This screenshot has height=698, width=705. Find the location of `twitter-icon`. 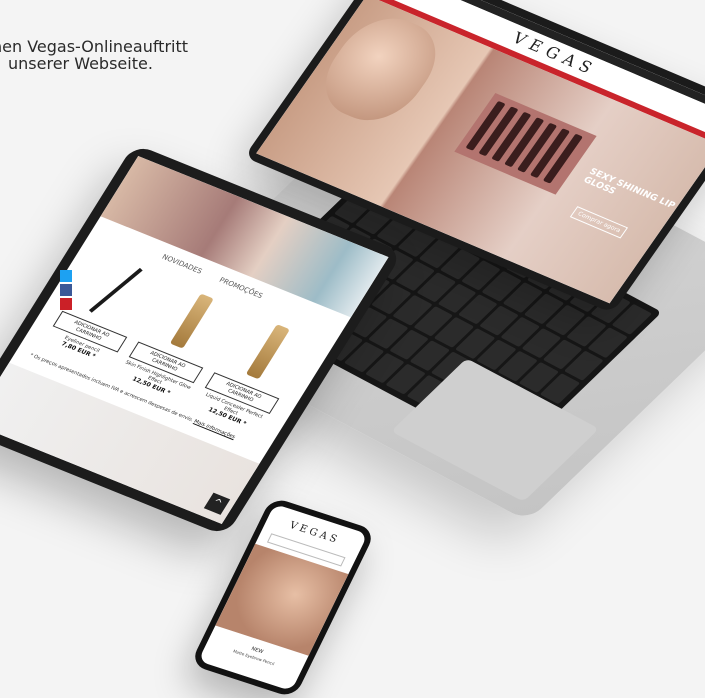

twitter-icon is located at coordinates (66, 276).